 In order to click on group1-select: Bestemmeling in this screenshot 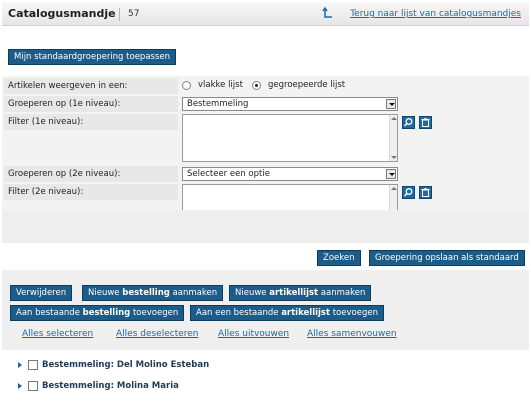, I will do `click(290, 104)`.